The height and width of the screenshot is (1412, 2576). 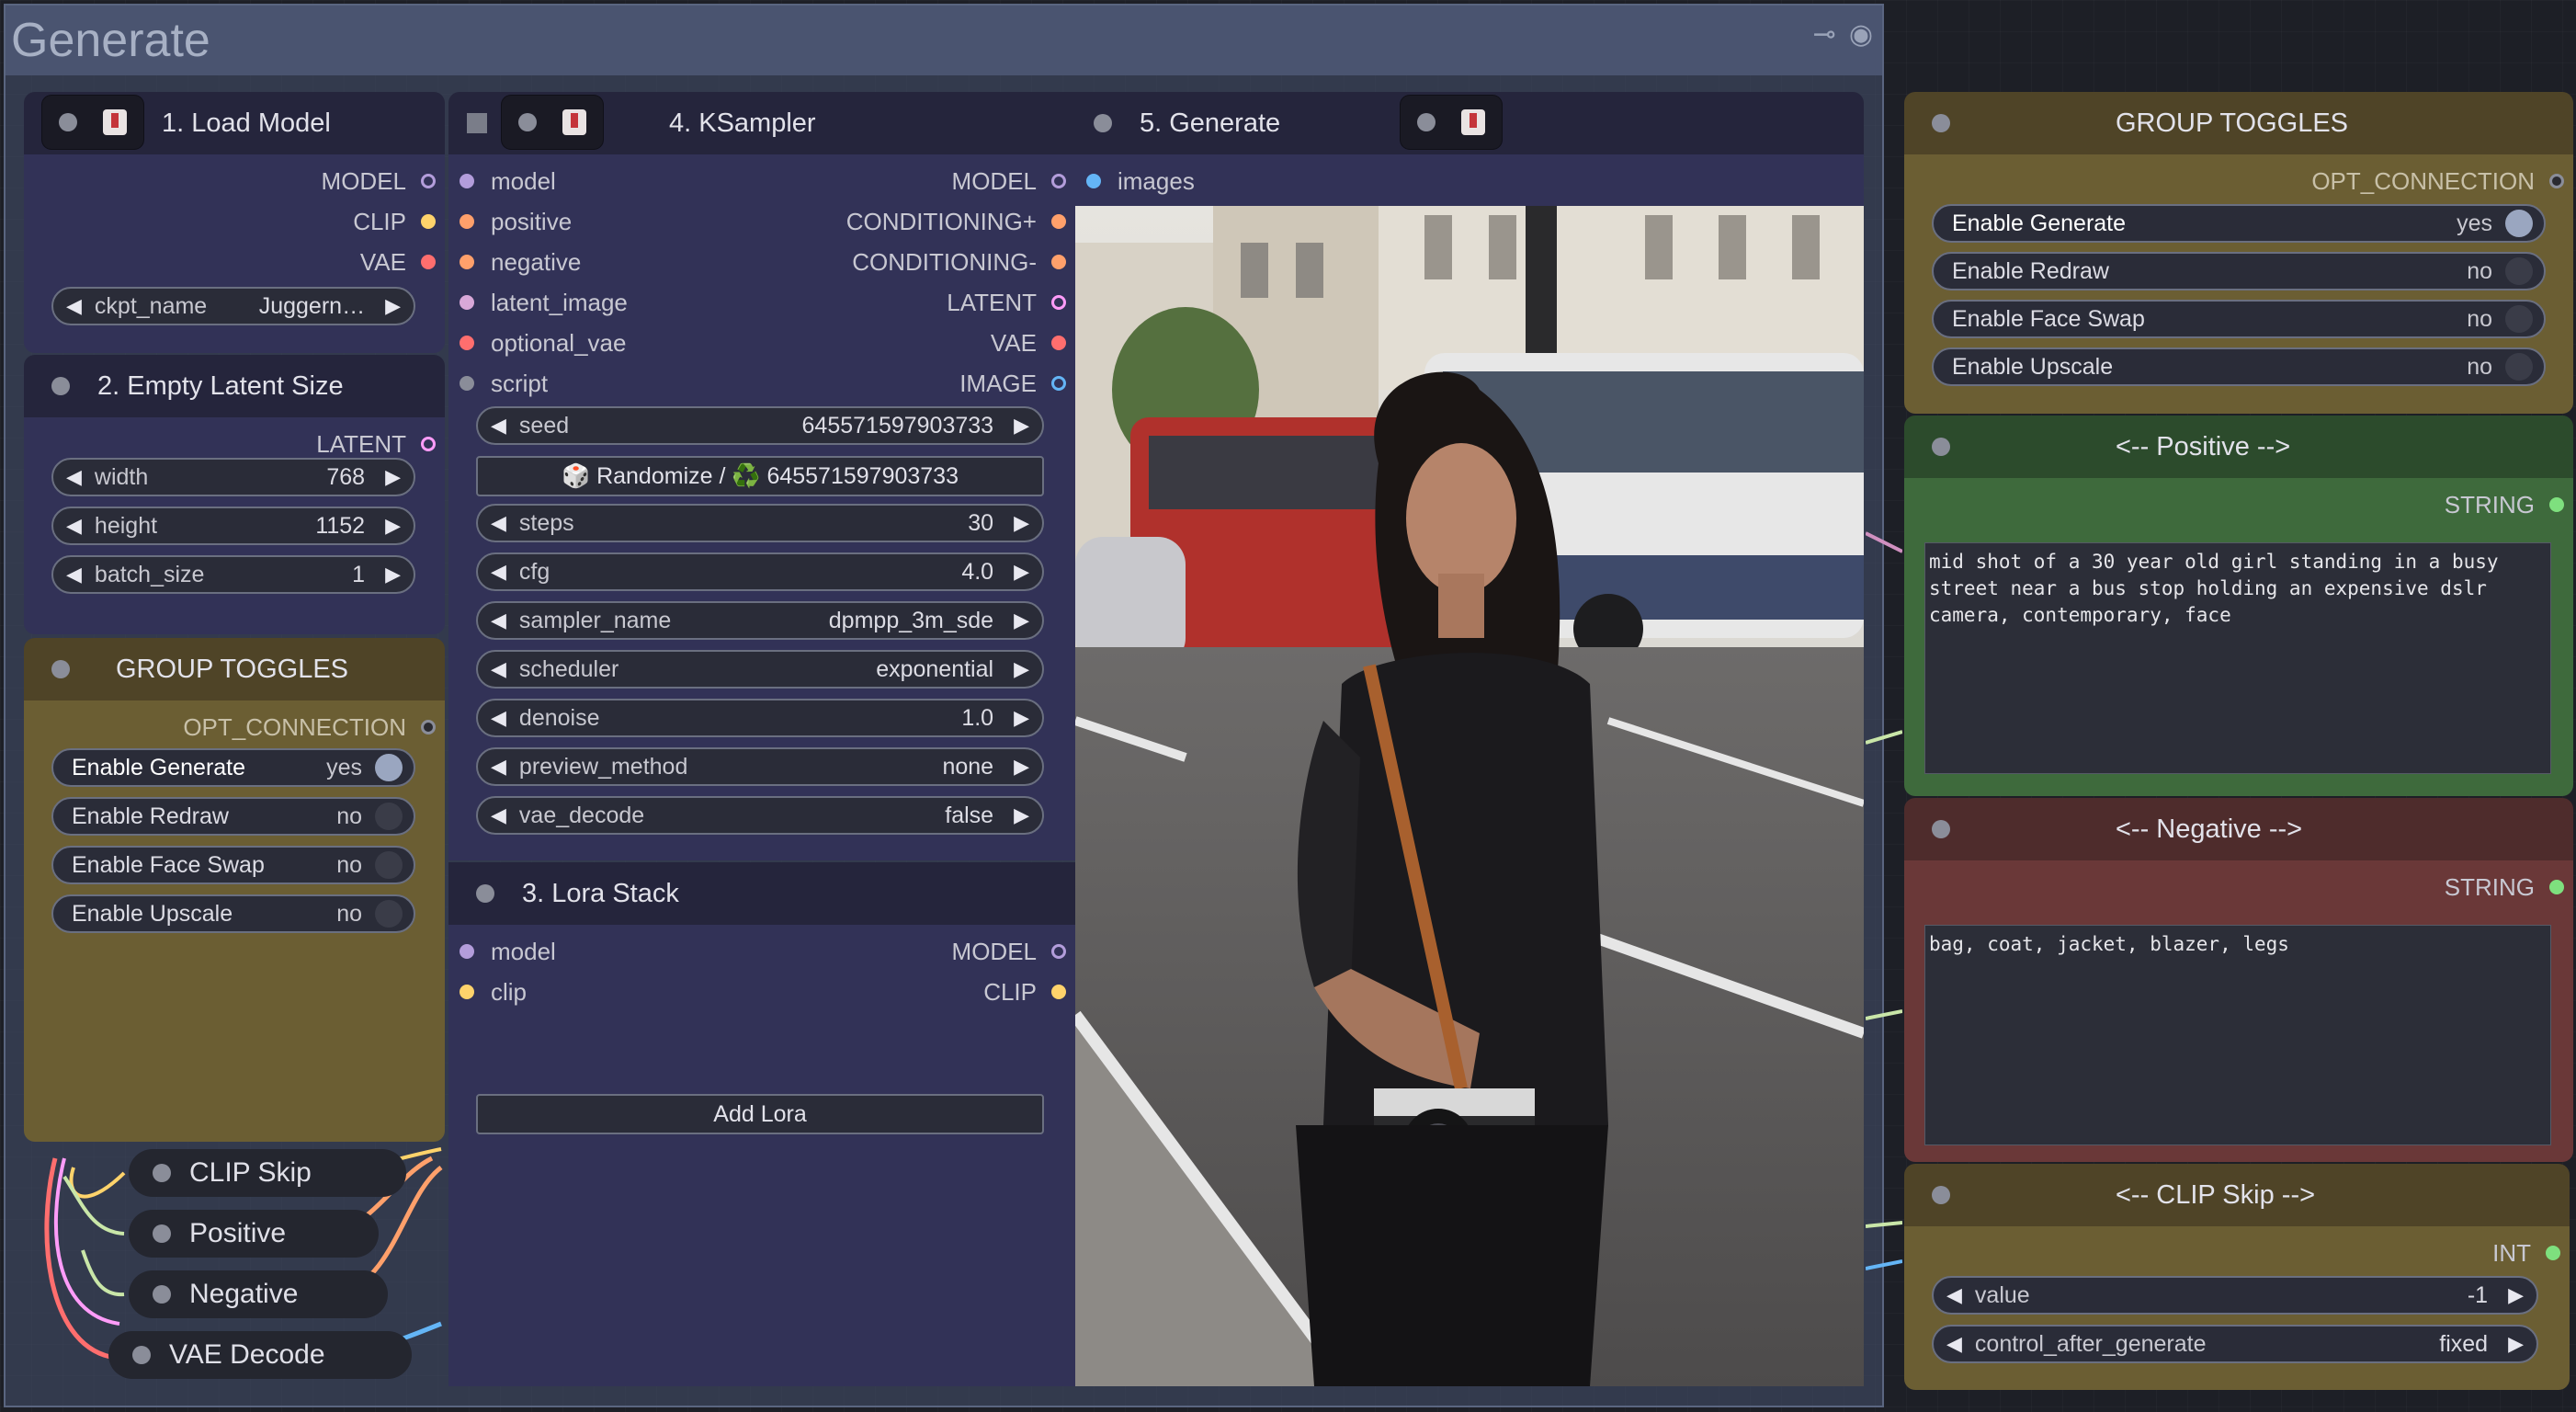 What do you see at coordinates (2237, 1035) in the screenshot?
I see `negative-prompt-textarea: bag, coat, jacket, blazer, legs` at bounding box center [2237, 1035].